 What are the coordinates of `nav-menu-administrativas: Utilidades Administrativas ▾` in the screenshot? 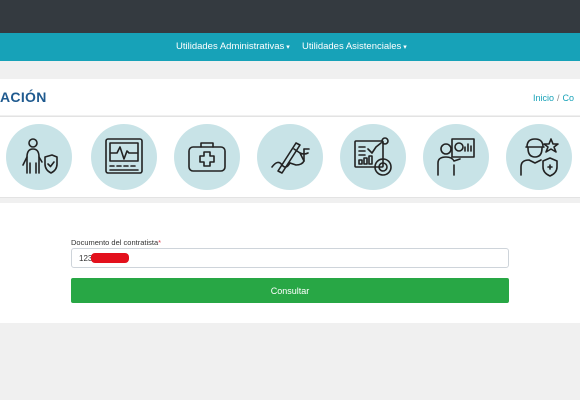 It's located at (233, 47).